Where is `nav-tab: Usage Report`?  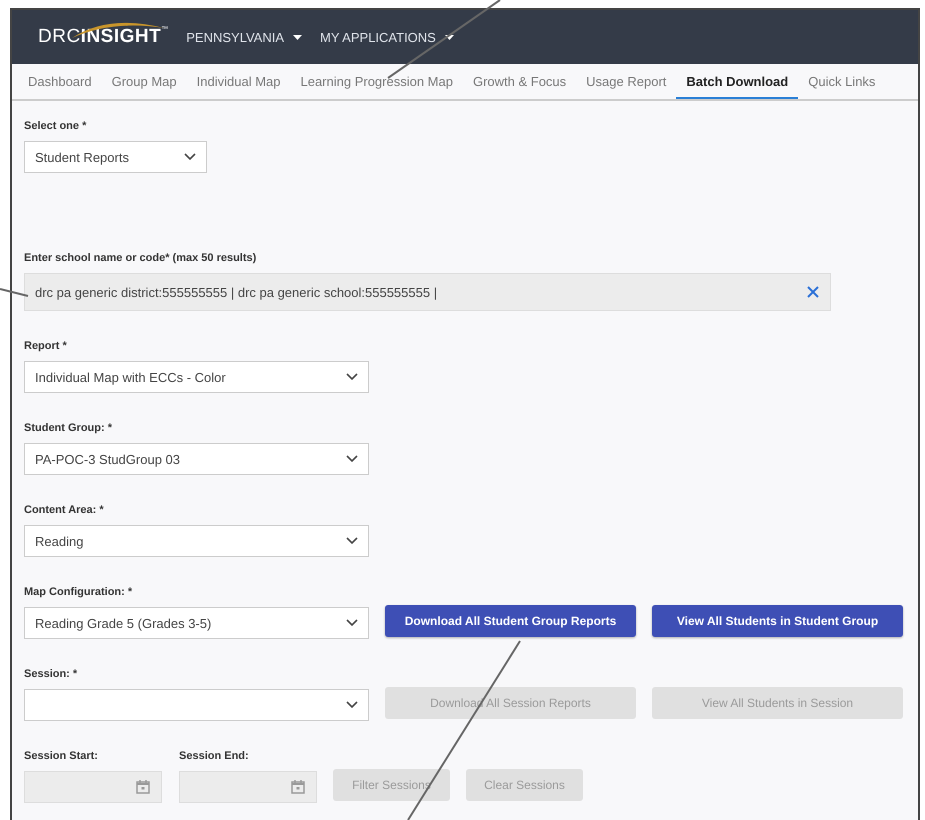
nav-tab: Usage Report is located at coordinates (626, 81).